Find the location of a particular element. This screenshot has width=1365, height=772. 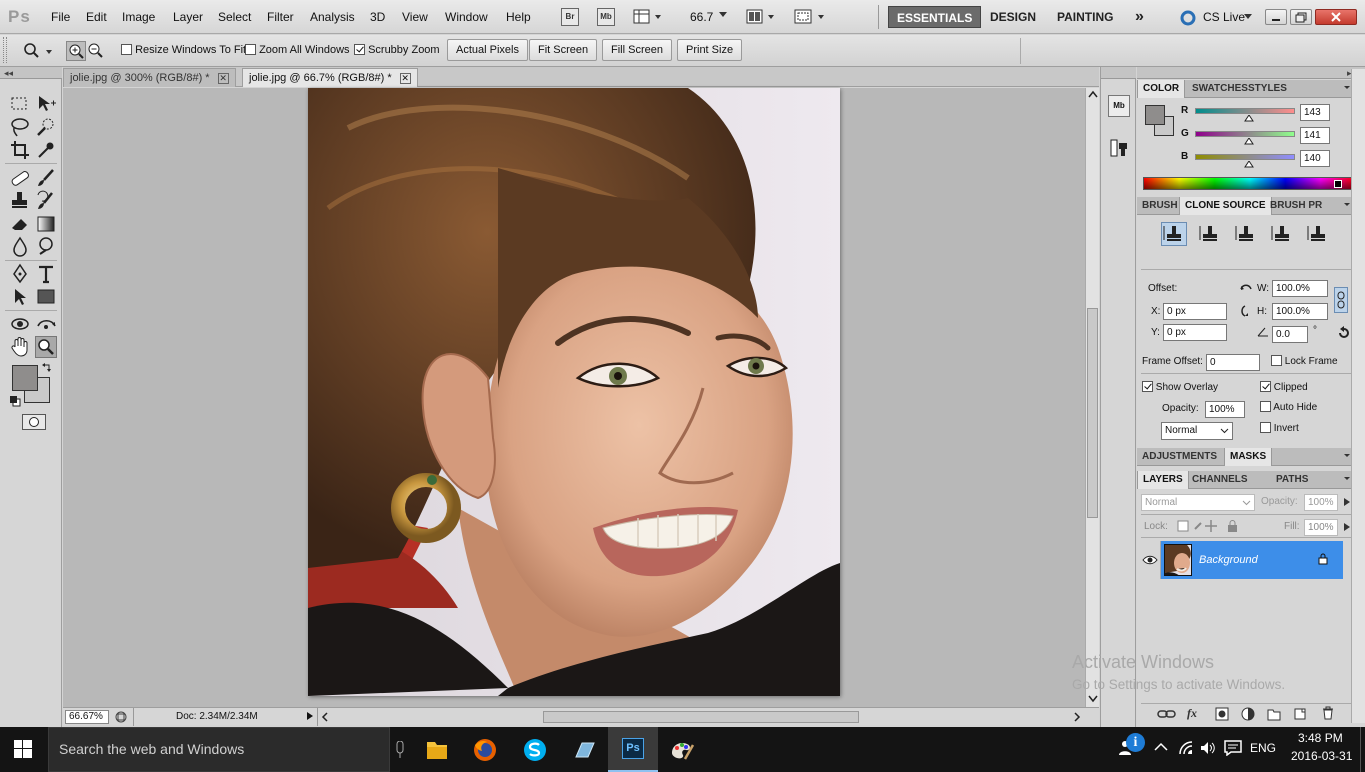

close-tab-icon: ✕ is located at coordinates (405, 78).